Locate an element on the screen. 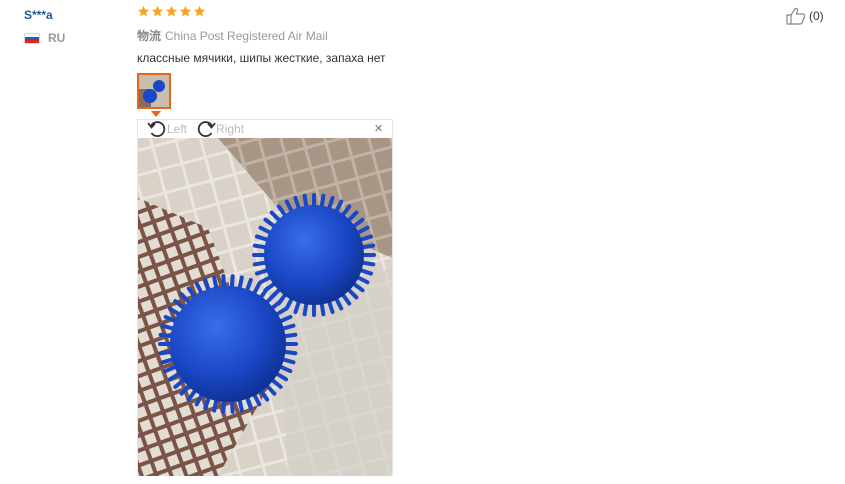 Image resolution: width=845 pixels, height=484 pixels. close-viewer-button: × is located at coordinates (378, 128).